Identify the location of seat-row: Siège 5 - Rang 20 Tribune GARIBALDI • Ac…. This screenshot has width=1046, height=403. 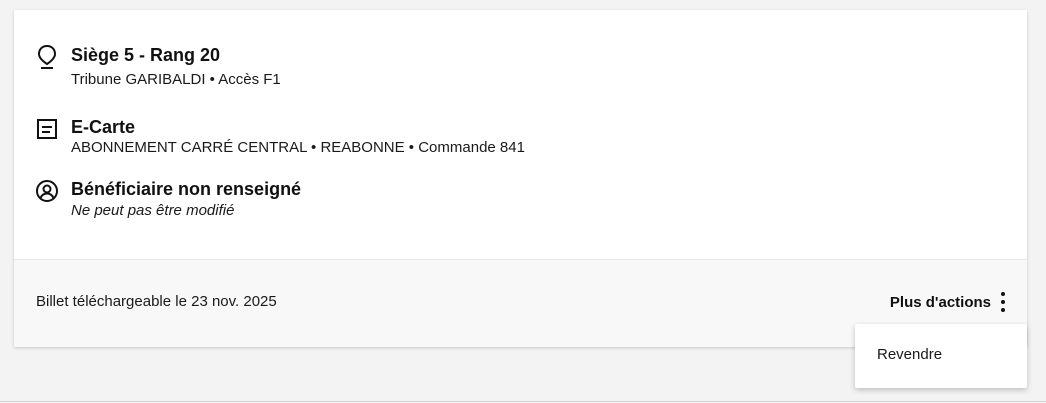
(157, 67).